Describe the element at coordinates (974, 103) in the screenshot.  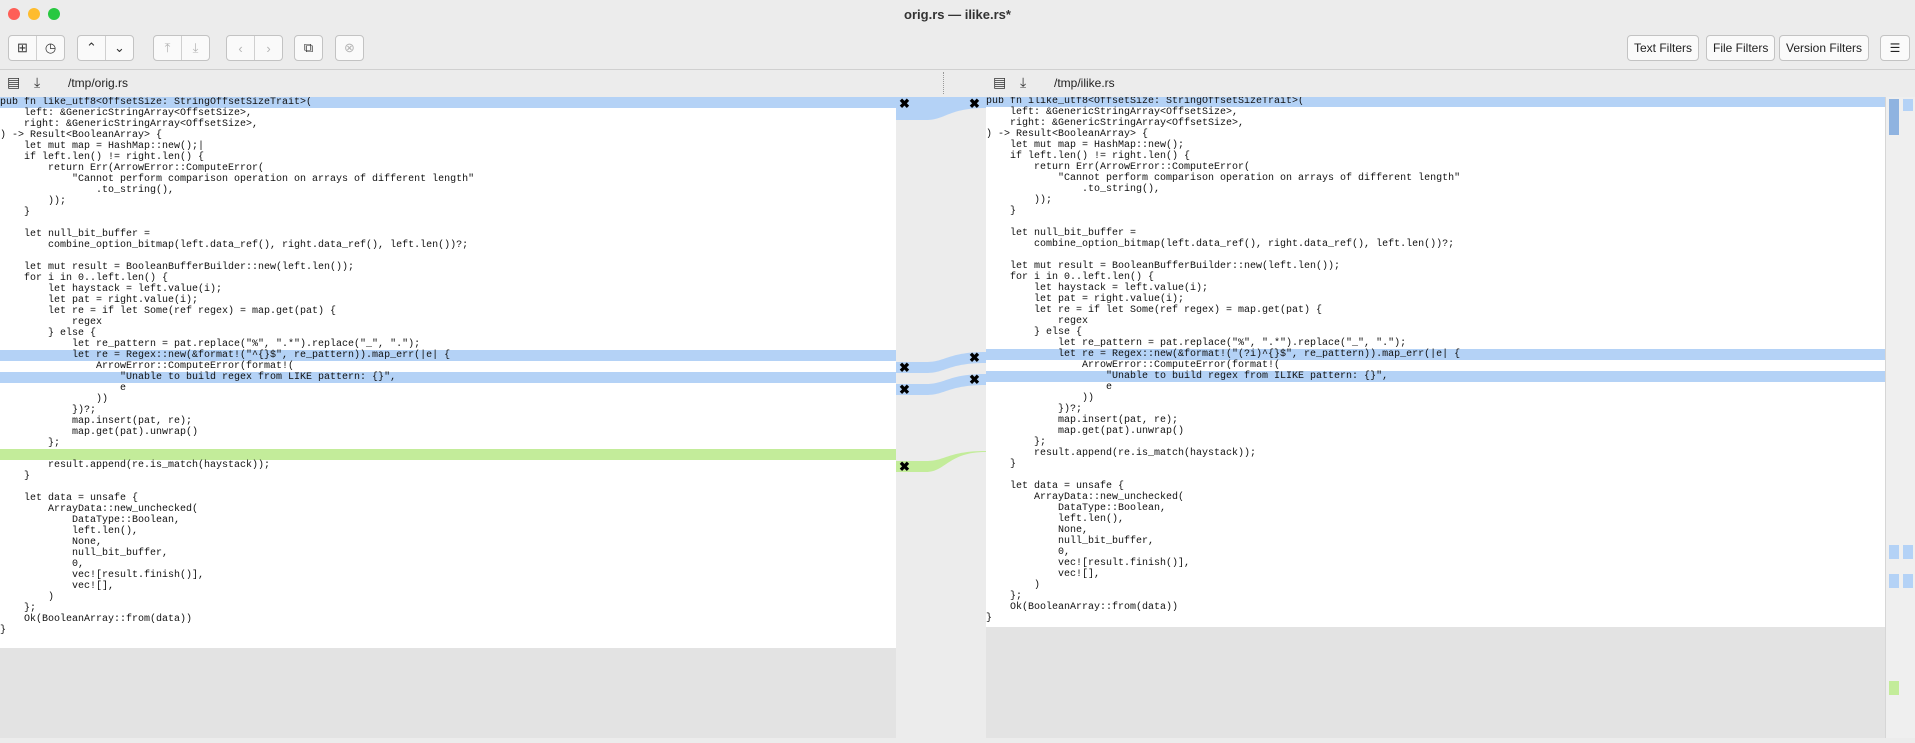
I see `merge-right-change-1-icon: ✖` at that location.